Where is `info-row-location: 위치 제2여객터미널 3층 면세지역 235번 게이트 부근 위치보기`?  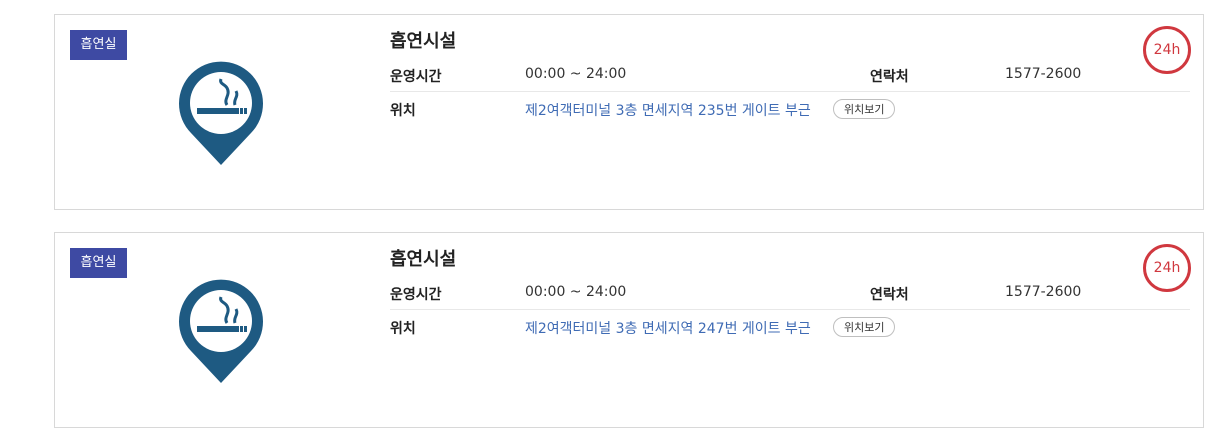 info-row-location: 위치 제2여객터미널 3층 면세지역 235번 게이트 부근 위치보기 is located at coordinates (790, 110).